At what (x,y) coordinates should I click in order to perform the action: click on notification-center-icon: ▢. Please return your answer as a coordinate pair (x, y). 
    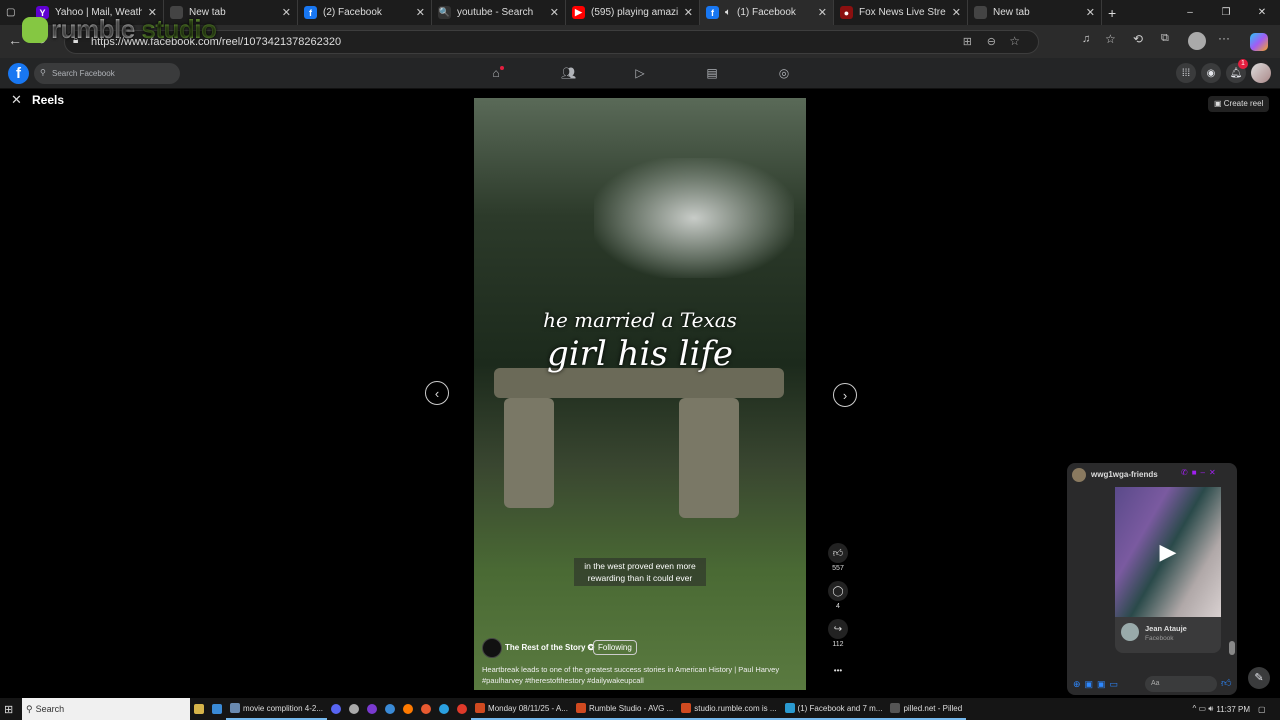
    Looking at the image, I should click on (1267, 709).